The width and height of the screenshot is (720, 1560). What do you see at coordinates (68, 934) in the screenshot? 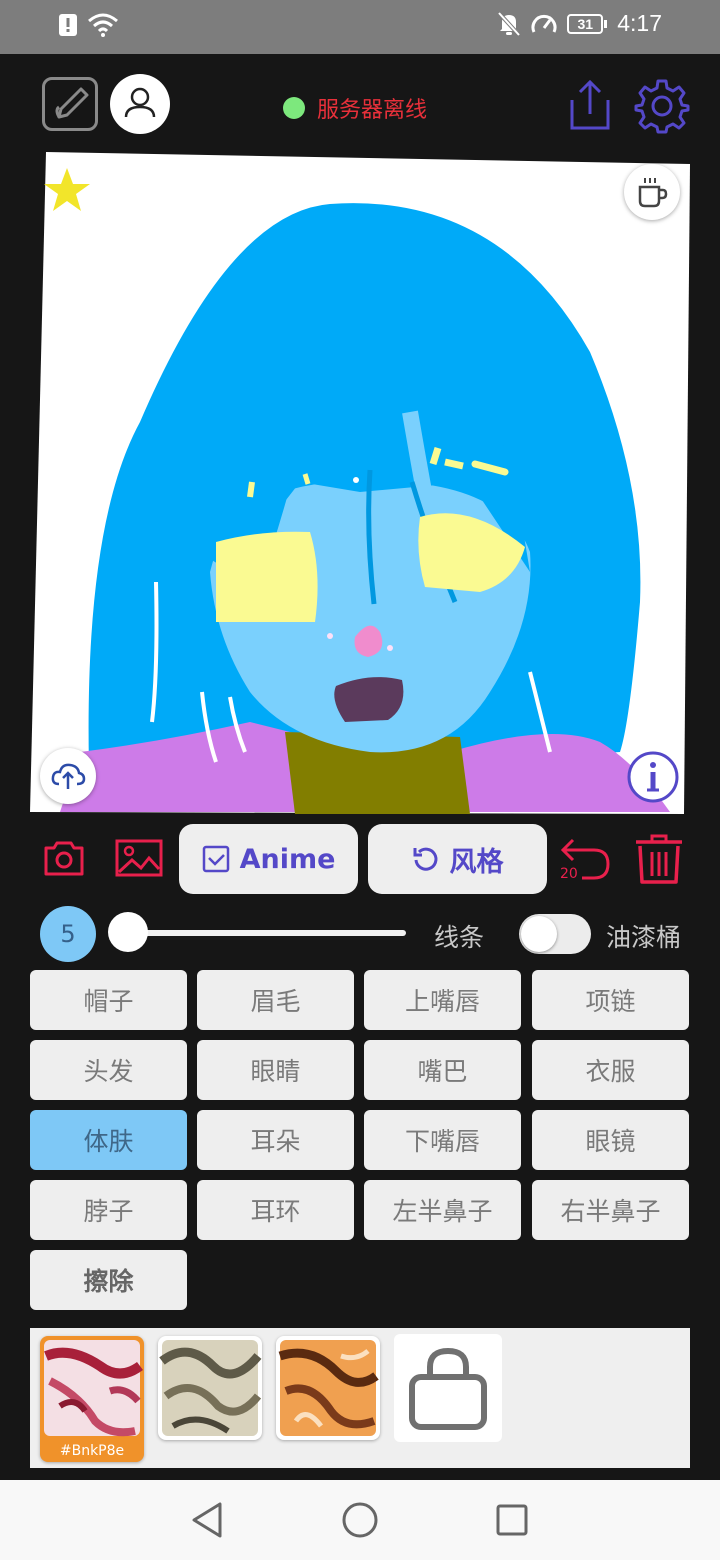
I see `brush-size-badge: 5` at bounding box center [68, 934].